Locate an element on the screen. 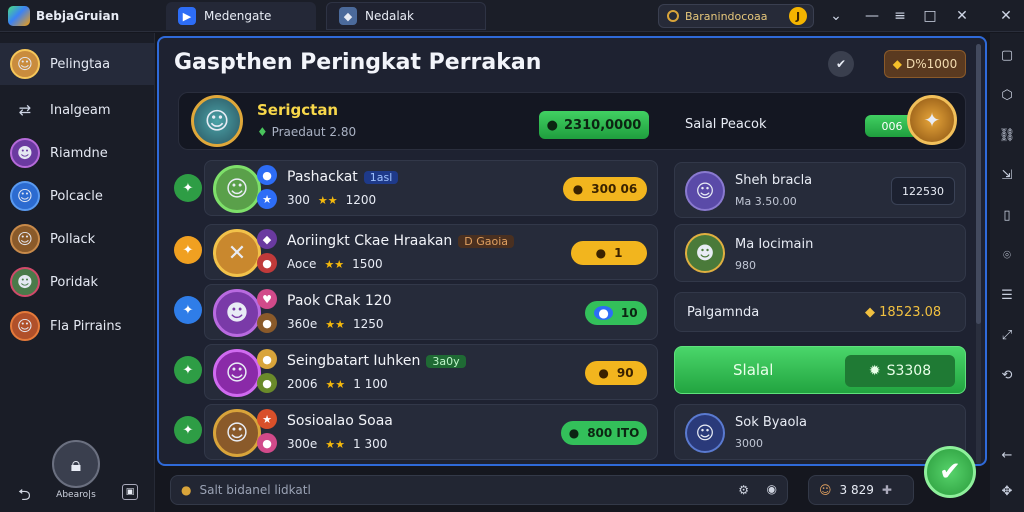 This screenshot has height=512, width=1024. my-points: ● 2310,0000 is located at coordinates (594, 125).